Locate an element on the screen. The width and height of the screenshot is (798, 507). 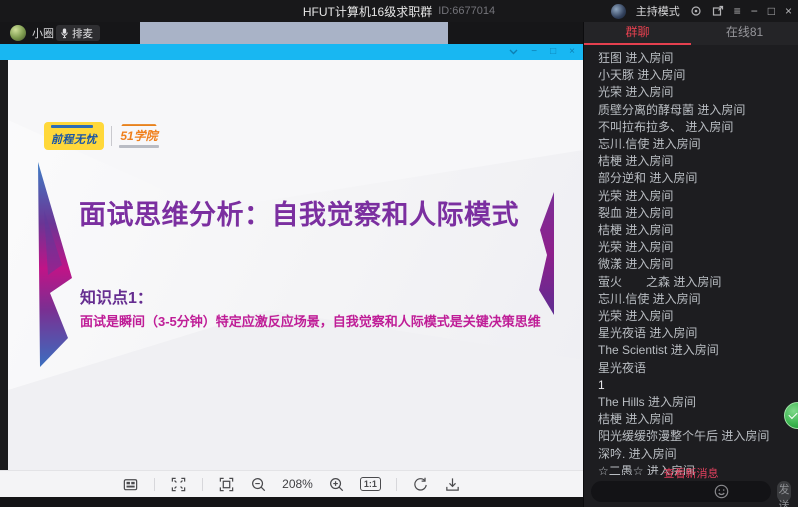
chat-message: 质壁分离的酵母菌 进入房间 is located at coordinates (672, 109).